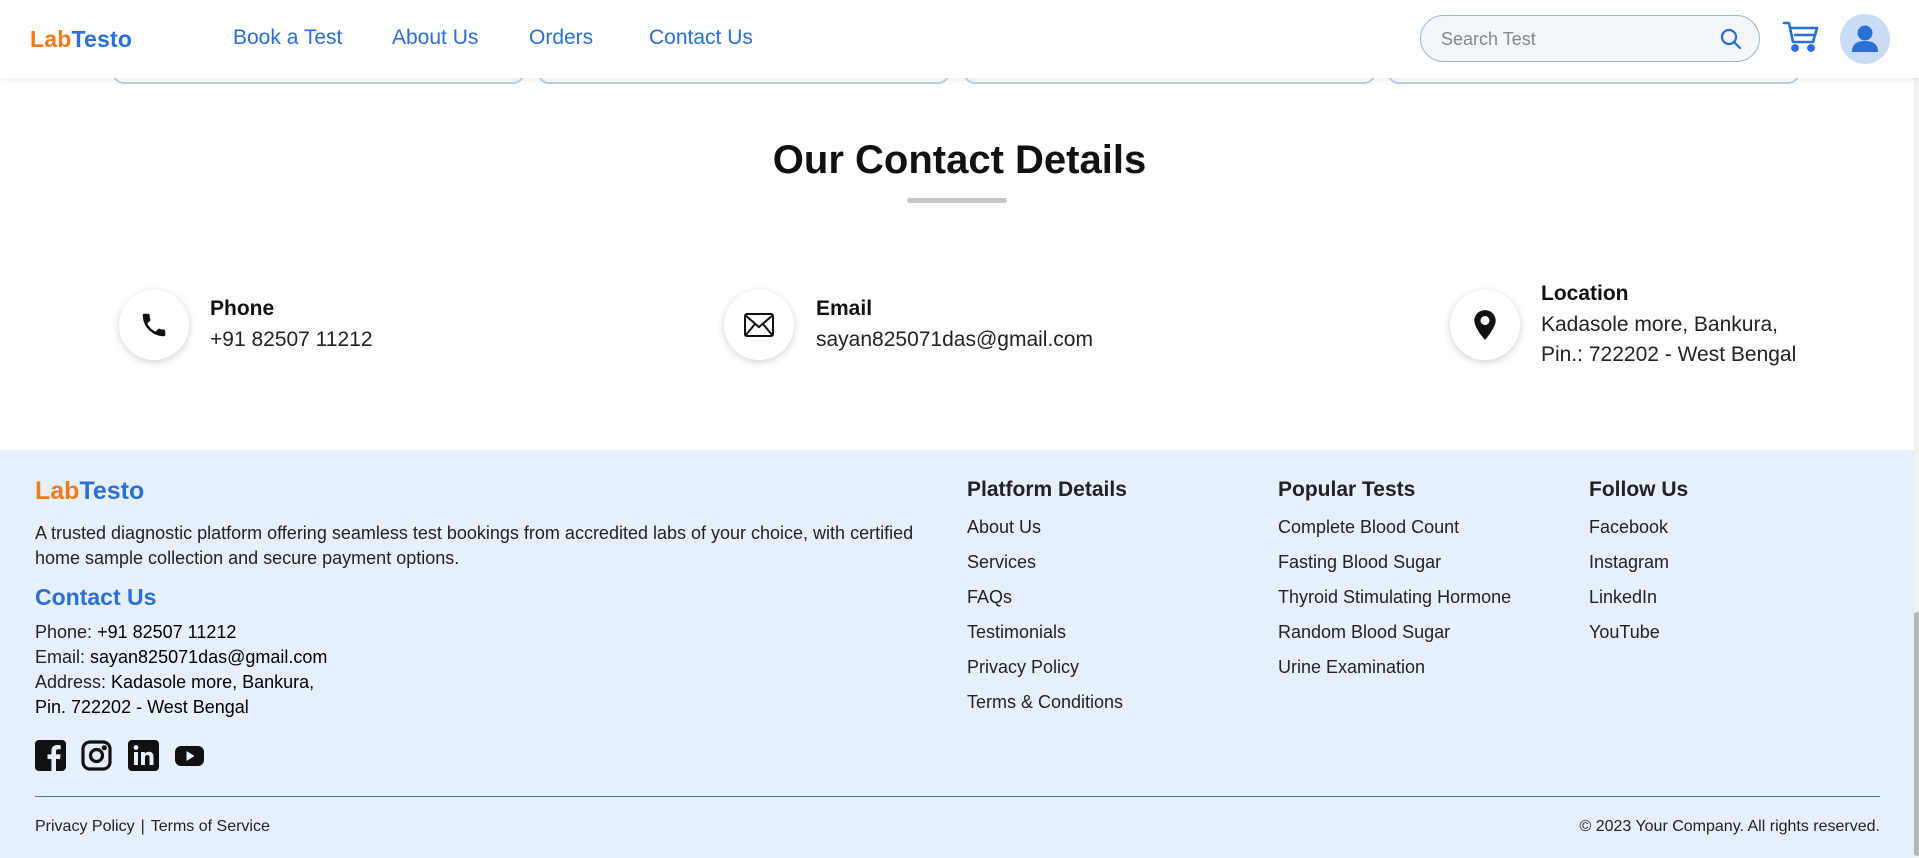 This screenshot has height=858, width=1919. Describe the element at coordinates (57, 491) in the screenshot. I see `footer-logo-lab: Lab` at that location.